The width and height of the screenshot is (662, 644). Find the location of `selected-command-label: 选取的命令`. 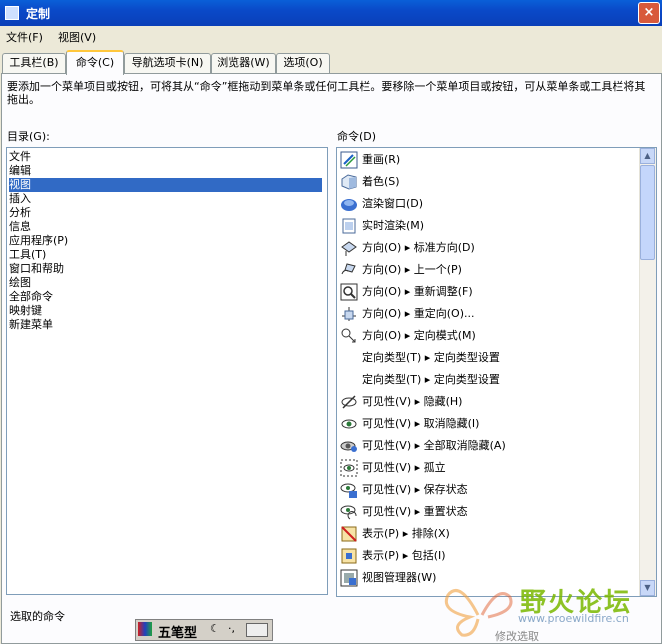

selected-command-label: 选取的命令 is located at coordinates (37, 616).